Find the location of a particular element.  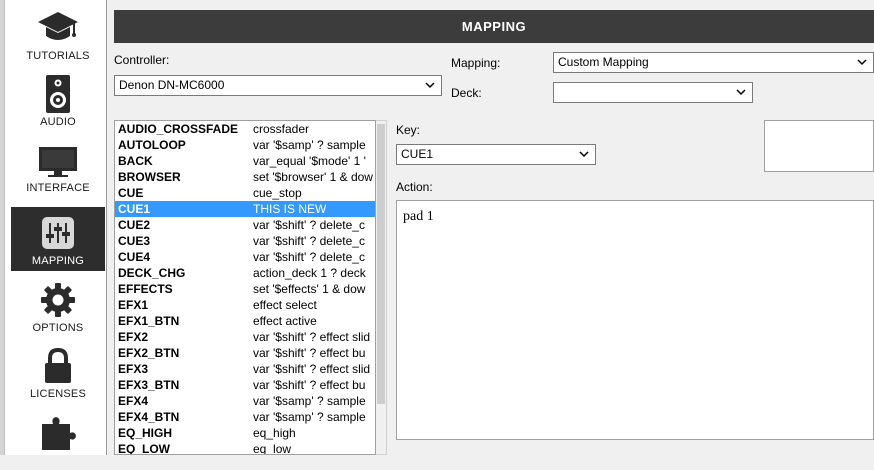

graduation-cap-icon is located at coordinates (58, 28).